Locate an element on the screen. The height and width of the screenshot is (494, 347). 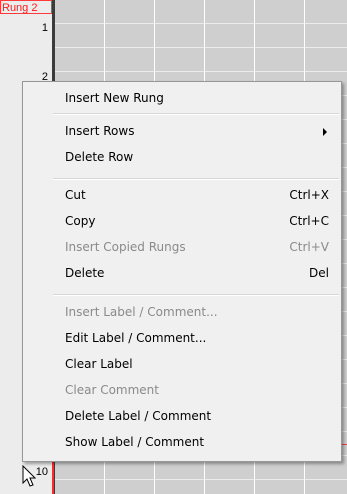
menu-item-shortcut: Ctrl+V is located at coordinates (309, 247).